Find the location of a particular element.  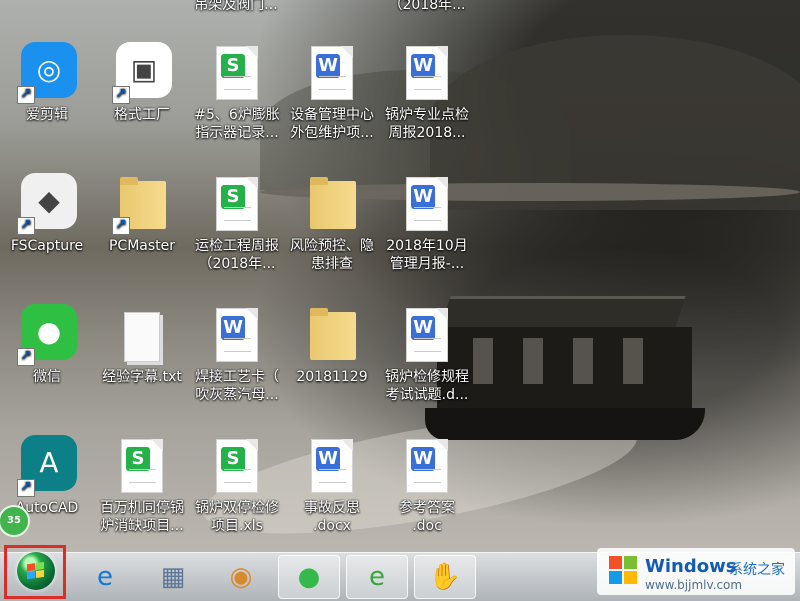

desktop-icon-label: .doc is located at coordinates (427, 526).